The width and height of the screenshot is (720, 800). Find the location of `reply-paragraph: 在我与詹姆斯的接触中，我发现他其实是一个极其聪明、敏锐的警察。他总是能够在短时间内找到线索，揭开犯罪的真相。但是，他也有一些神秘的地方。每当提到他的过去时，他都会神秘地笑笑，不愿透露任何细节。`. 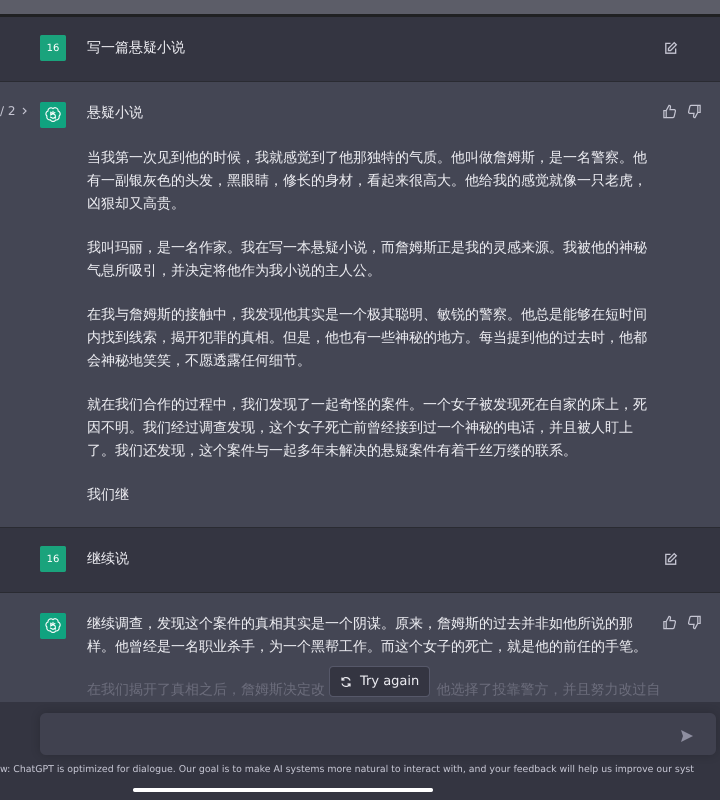

reply-paragraph: 在我与詹姆斯的接触中，我发现他其实是一个极其聪明、敏锐的警察。他总是能够在短时间内找到线索，揭开犯罪的真相。但是，他也有一些神秘的地方。每当提到他的过去时，他都会神秘地笑笑，不愿透露任何细节。 is located at coordinates (367, 338).